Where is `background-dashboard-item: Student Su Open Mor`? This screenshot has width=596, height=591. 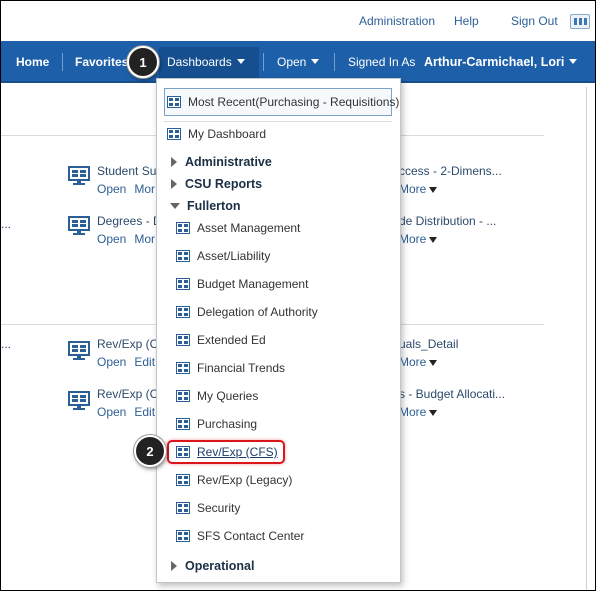 background-dashboard-item: Student Su Open Mor is located at coordinates (130, 180).